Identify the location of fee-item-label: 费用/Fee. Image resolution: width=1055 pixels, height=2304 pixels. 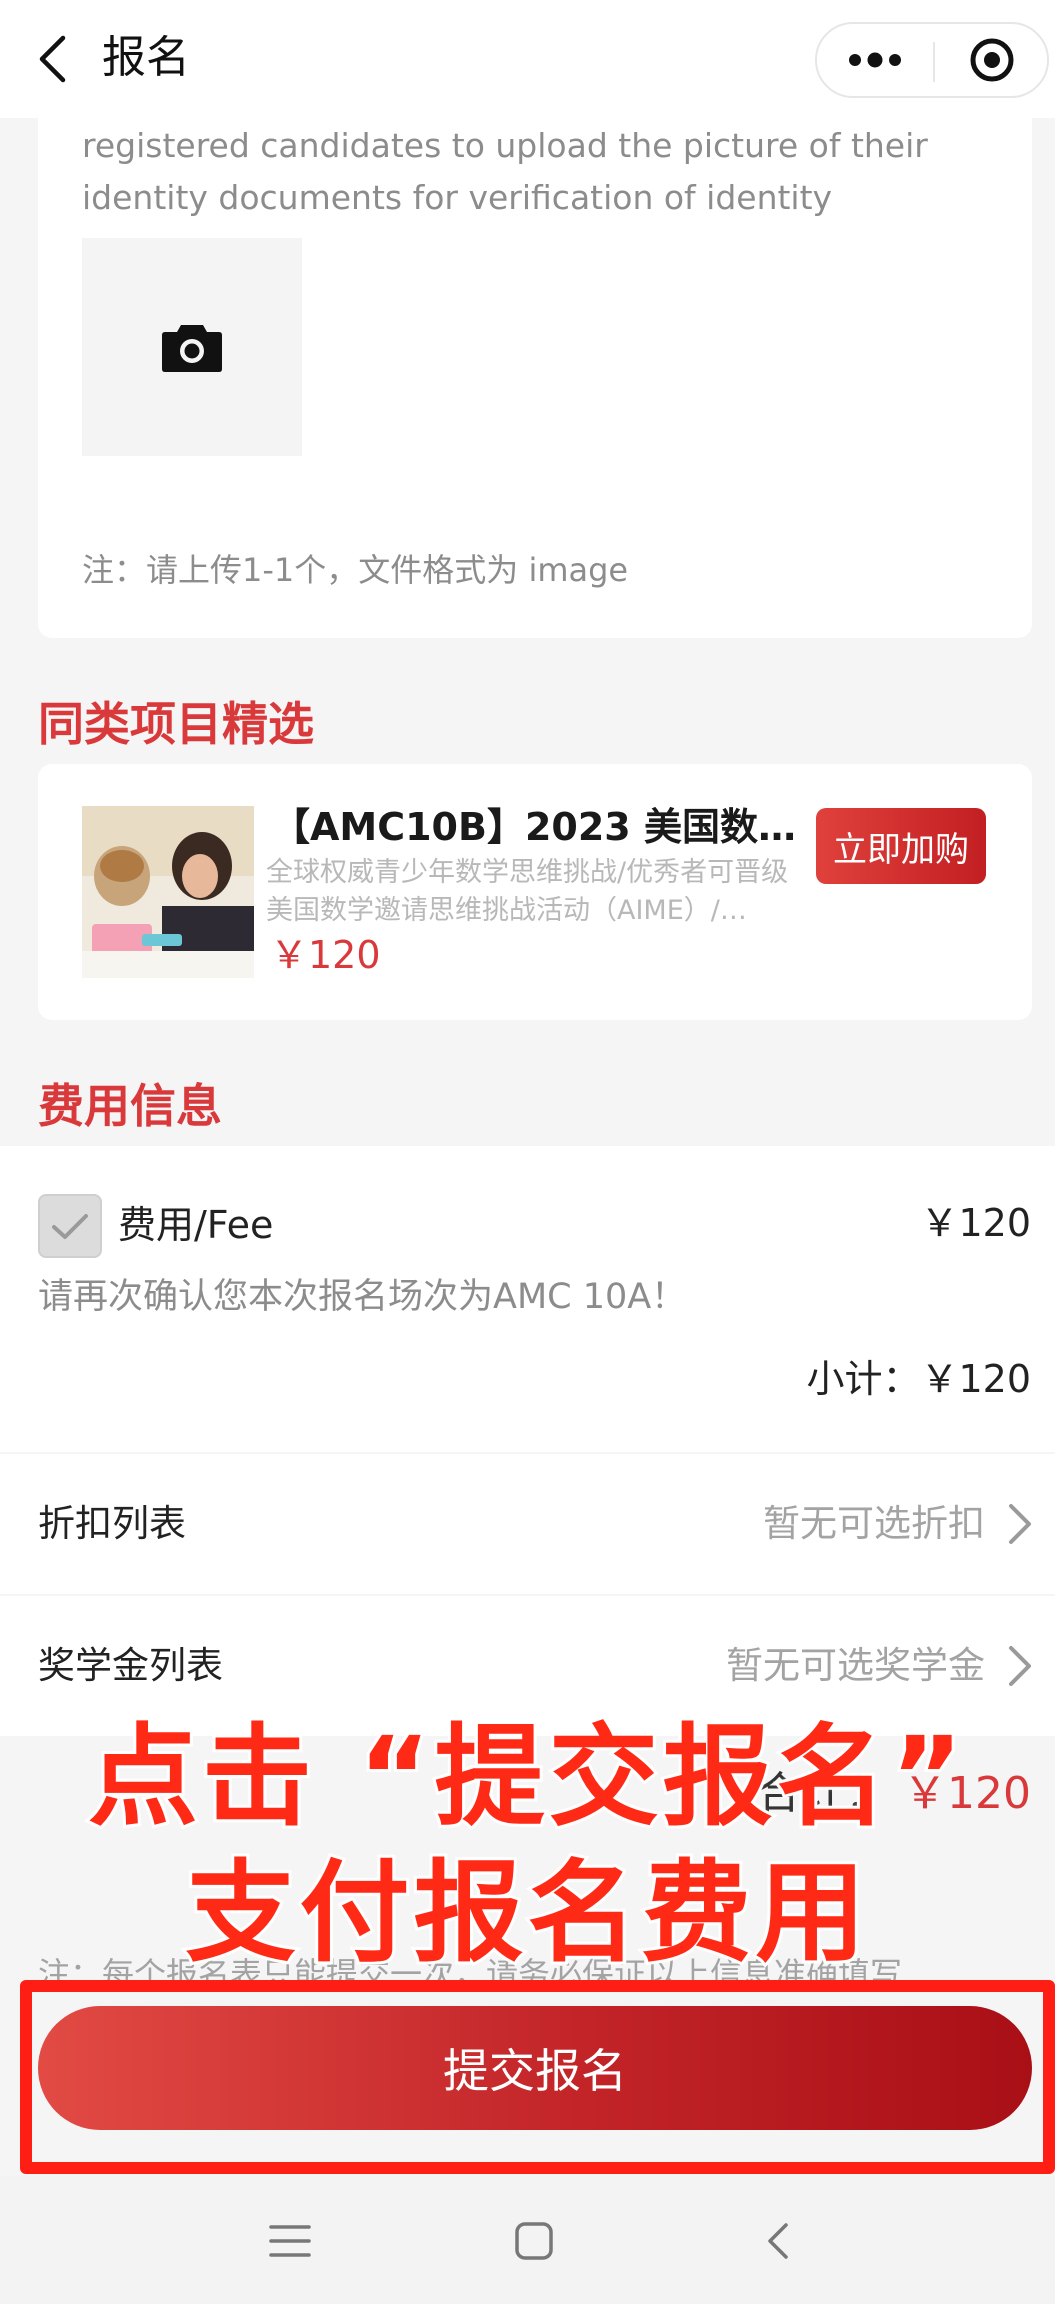
(196, 1225).